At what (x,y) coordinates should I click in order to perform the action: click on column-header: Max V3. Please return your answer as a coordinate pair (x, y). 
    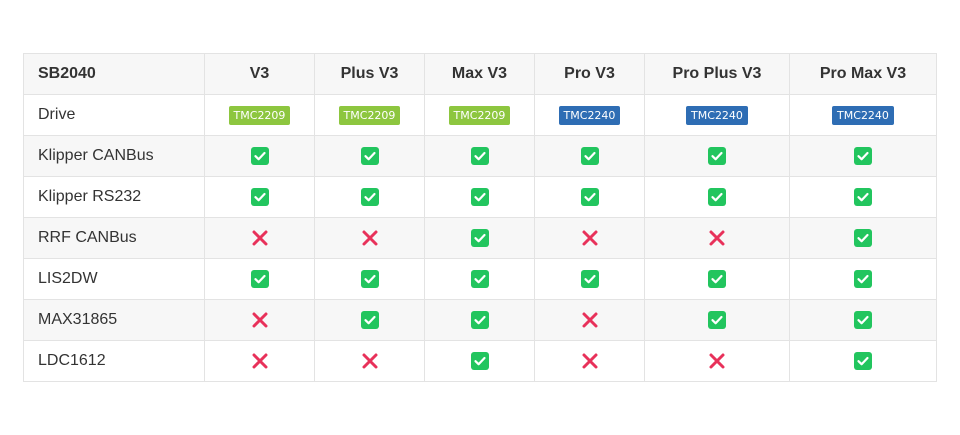
    Looking at the image, I should click on (479, 74).